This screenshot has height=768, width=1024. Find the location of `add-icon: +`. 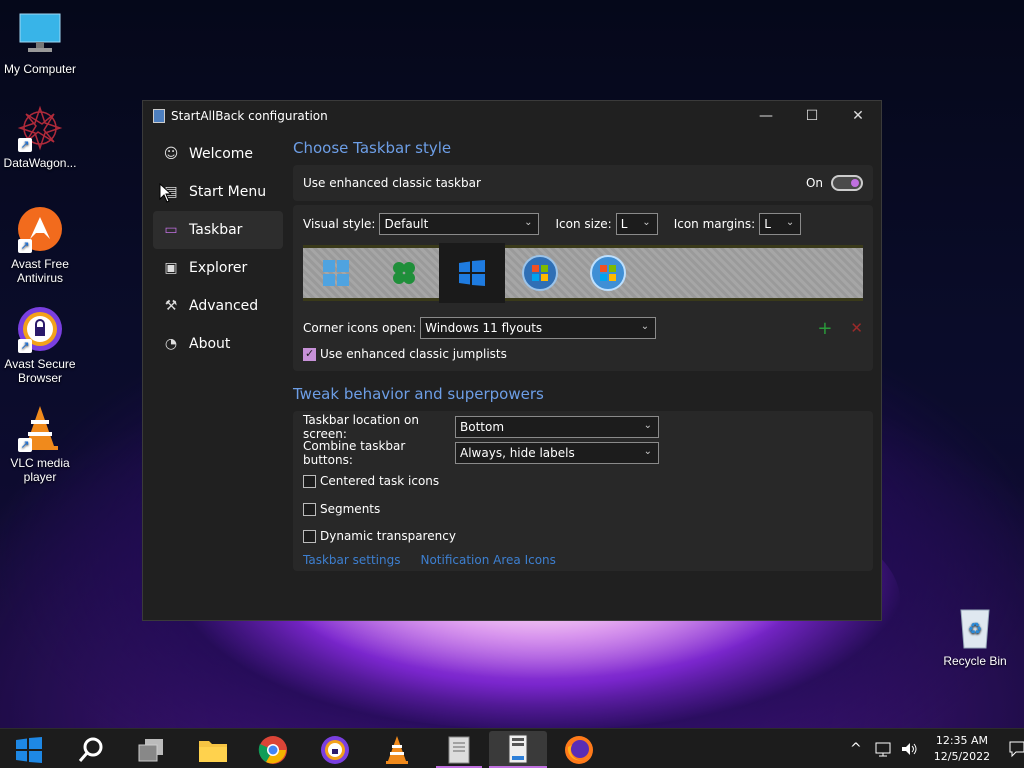

add-icon: + is located at coordinates (824, 328).